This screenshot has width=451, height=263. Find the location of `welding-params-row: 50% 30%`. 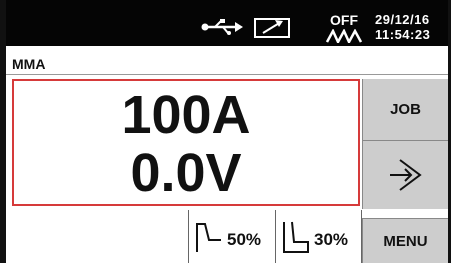

welding-params-row: 50% 30% is located at coordinates (275, 236).